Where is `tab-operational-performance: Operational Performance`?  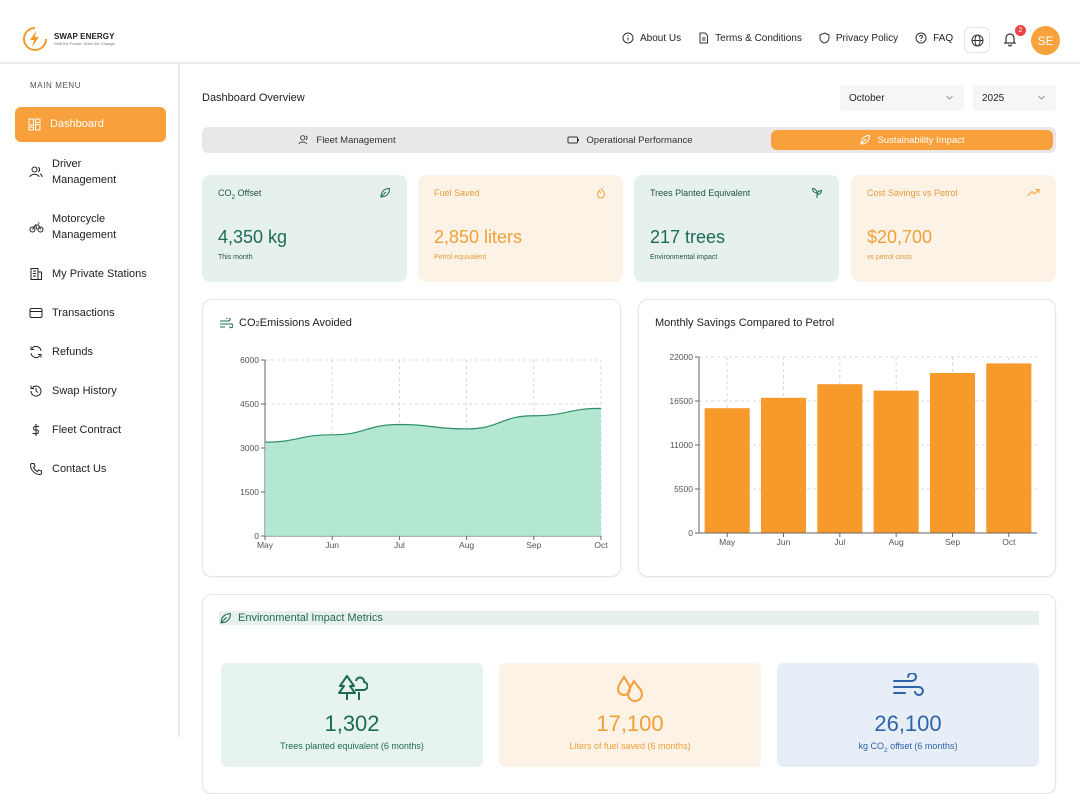 tab-operational-performance: Operational Performance is located at coordinates (630, 140).